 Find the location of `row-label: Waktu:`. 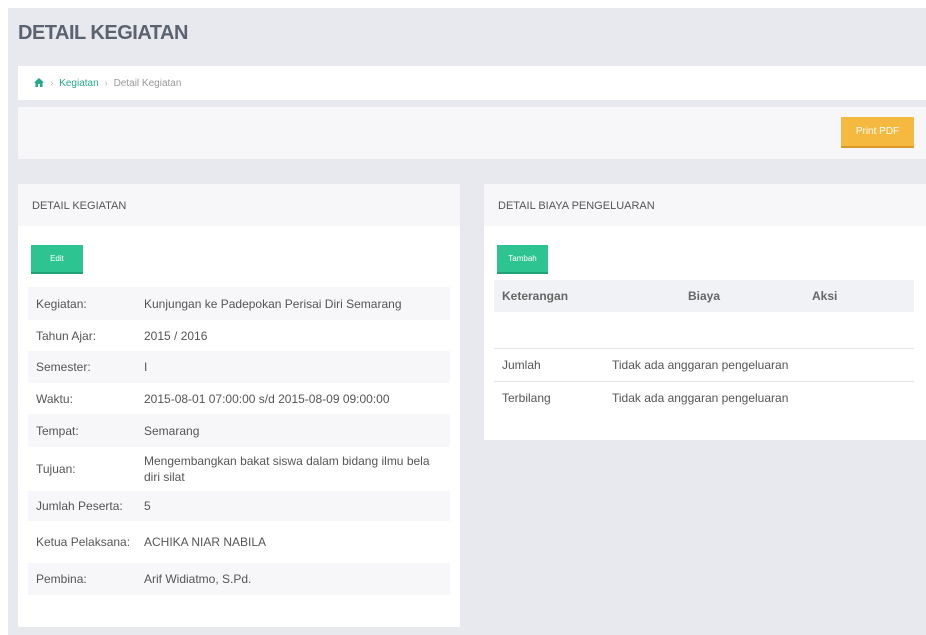

row-label: Waktu: is located at coordinates (54, 398).